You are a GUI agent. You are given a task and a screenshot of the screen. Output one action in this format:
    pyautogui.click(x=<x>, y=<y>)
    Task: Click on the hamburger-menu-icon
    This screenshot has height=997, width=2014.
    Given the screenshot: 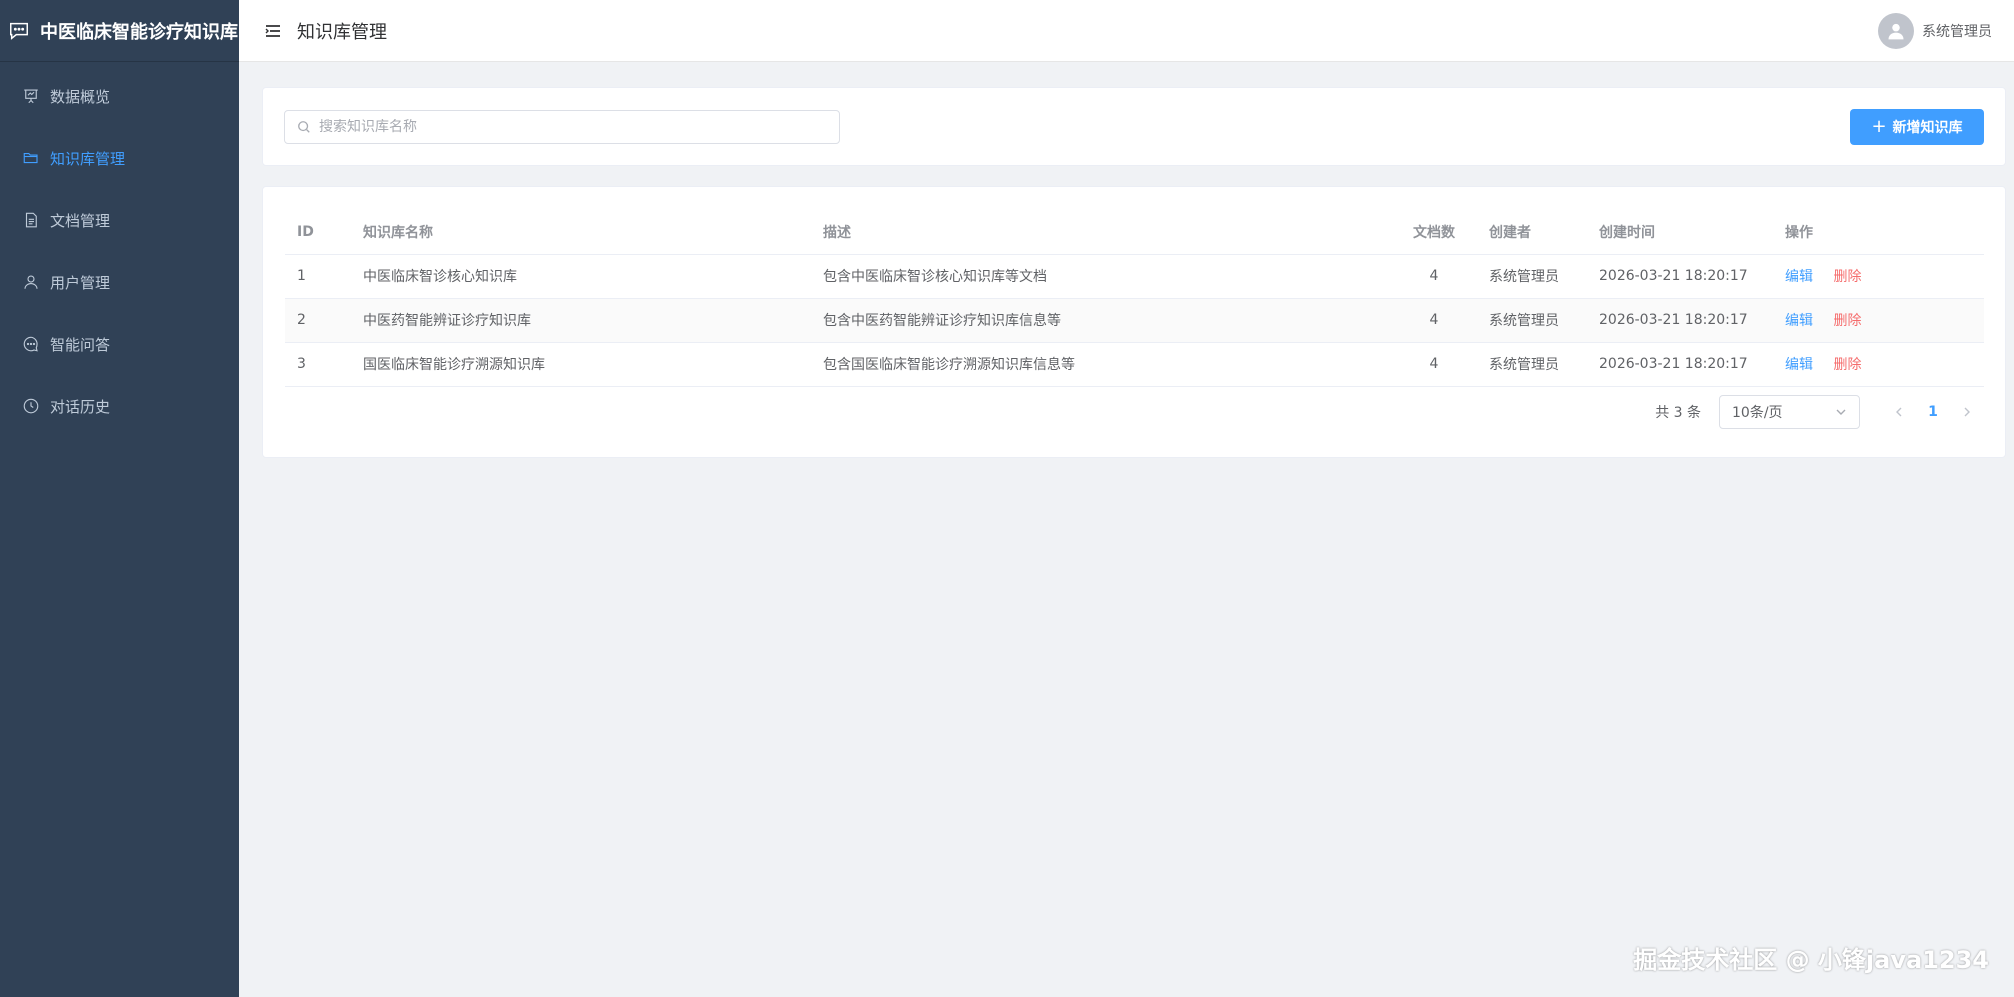 What is the action you would take?
    pyautogui.click(x=273, y=31)
    